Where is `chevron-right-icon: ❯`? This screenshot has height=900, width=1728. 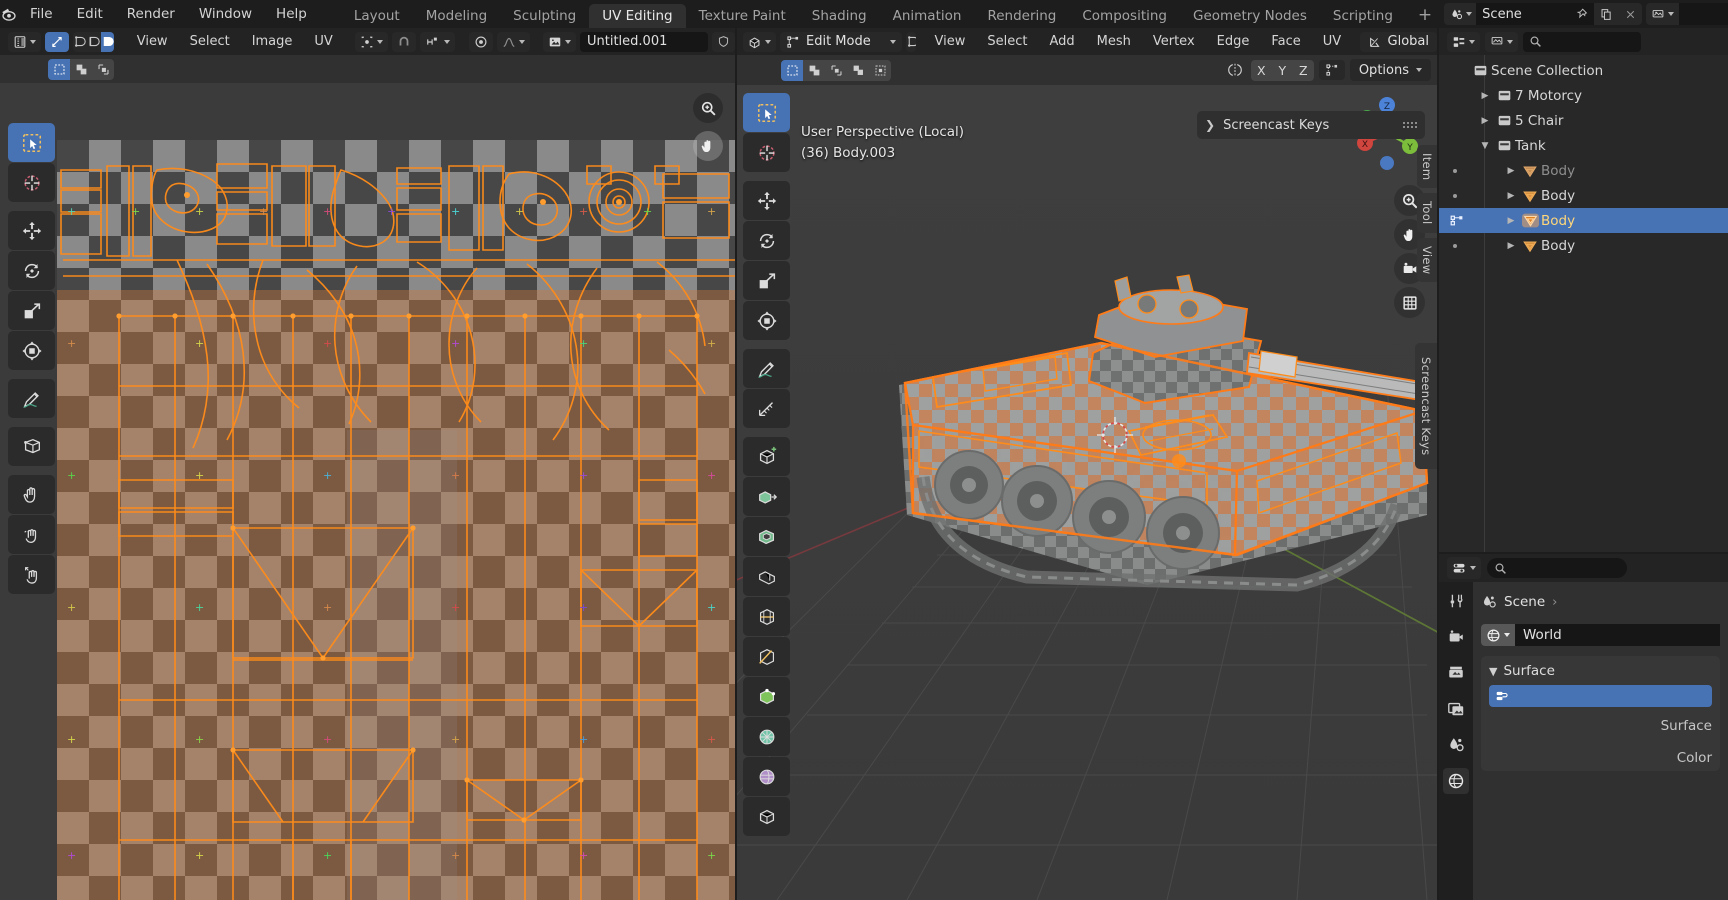
chevron-right-icon: ❯ is located at coordinates (1210, 125).